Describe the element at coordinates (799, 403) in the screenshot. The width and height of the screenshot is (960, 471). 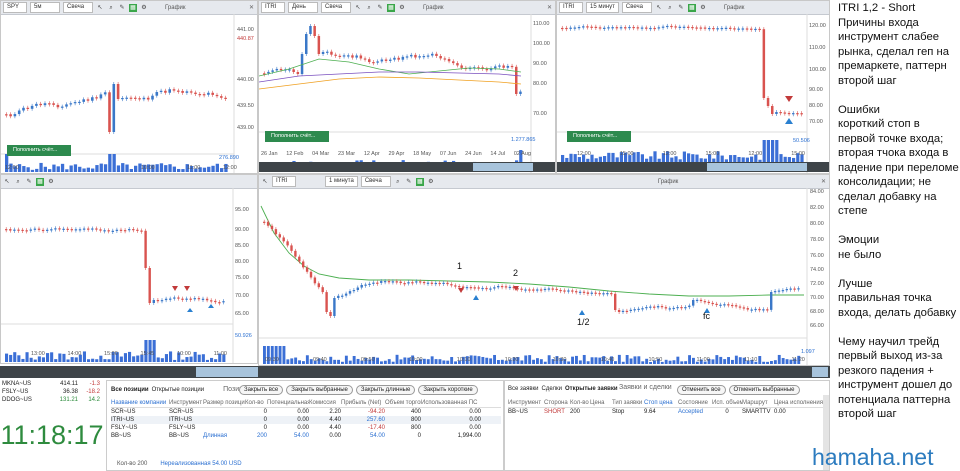
I see `column-header: Цена исполнения` at that location.